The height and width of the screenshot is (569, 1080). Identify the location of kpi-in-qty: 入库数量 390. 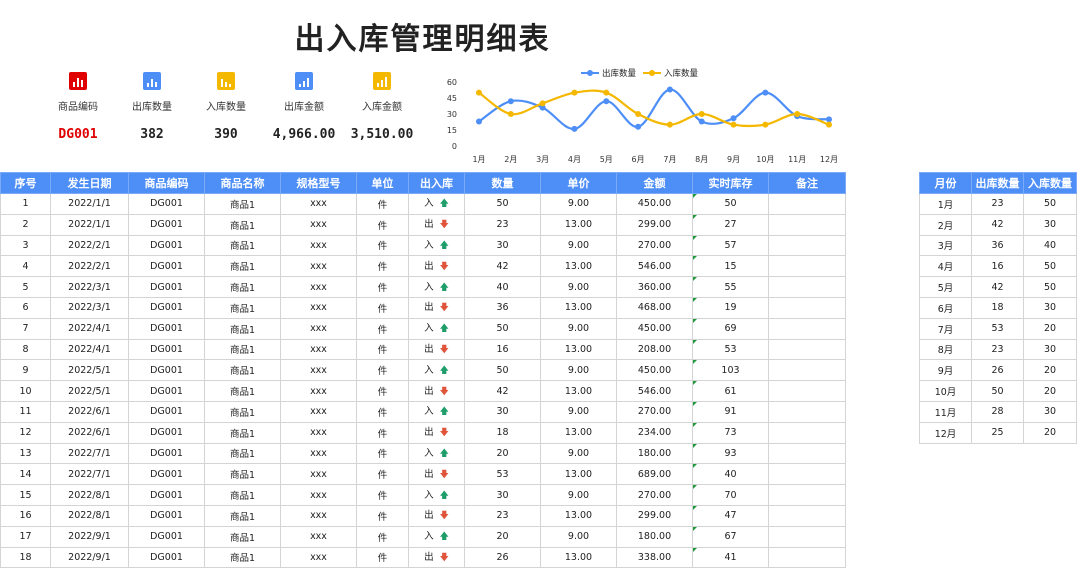
(226, 107).